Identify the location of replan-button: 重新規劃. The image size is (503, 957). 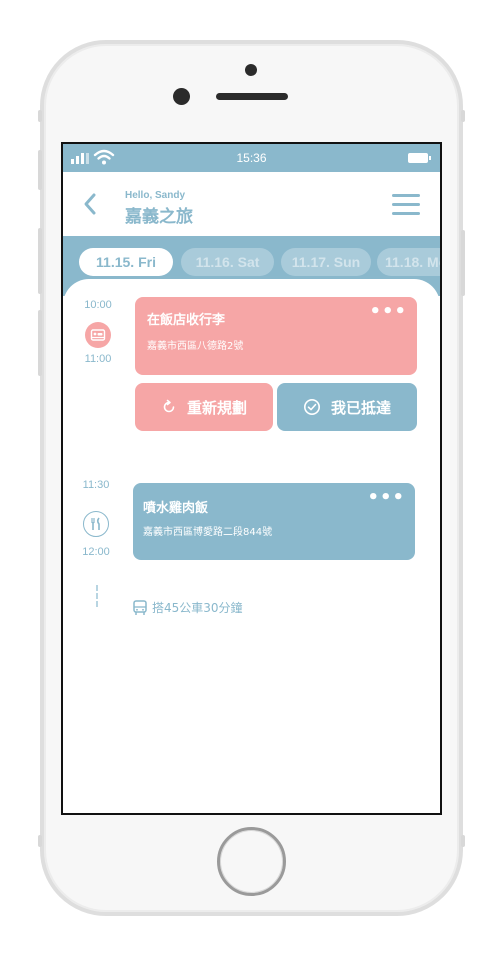
(204, 407).